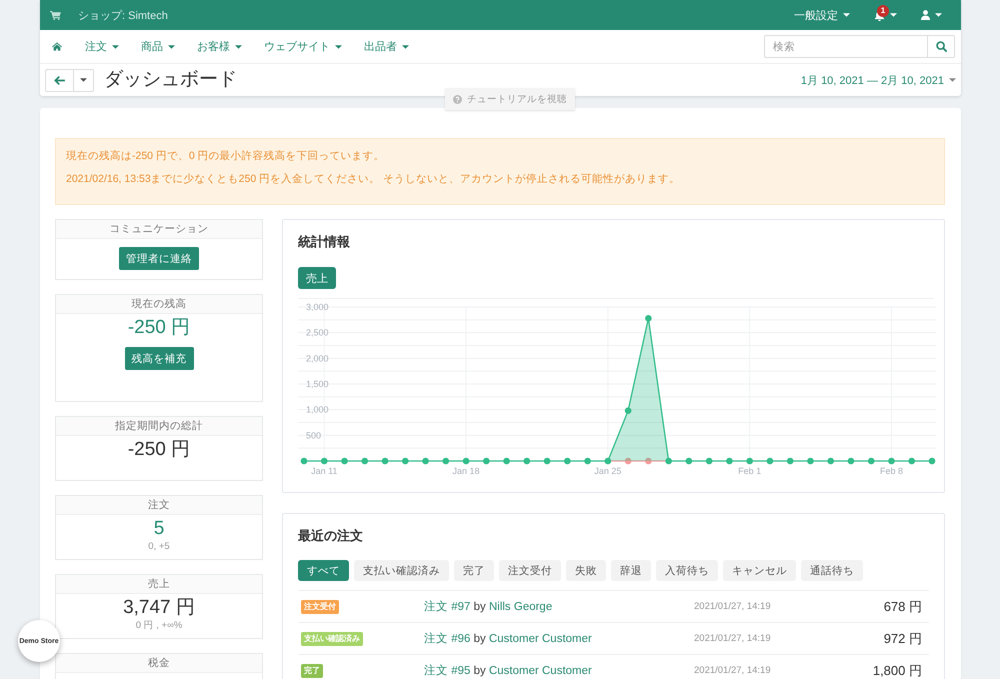 Image resolution: width=1000 pixels, height=679 pixels. Describe the element at coordinates (159, 505) in the screenshot. I see `card-title: 注文` at that location.